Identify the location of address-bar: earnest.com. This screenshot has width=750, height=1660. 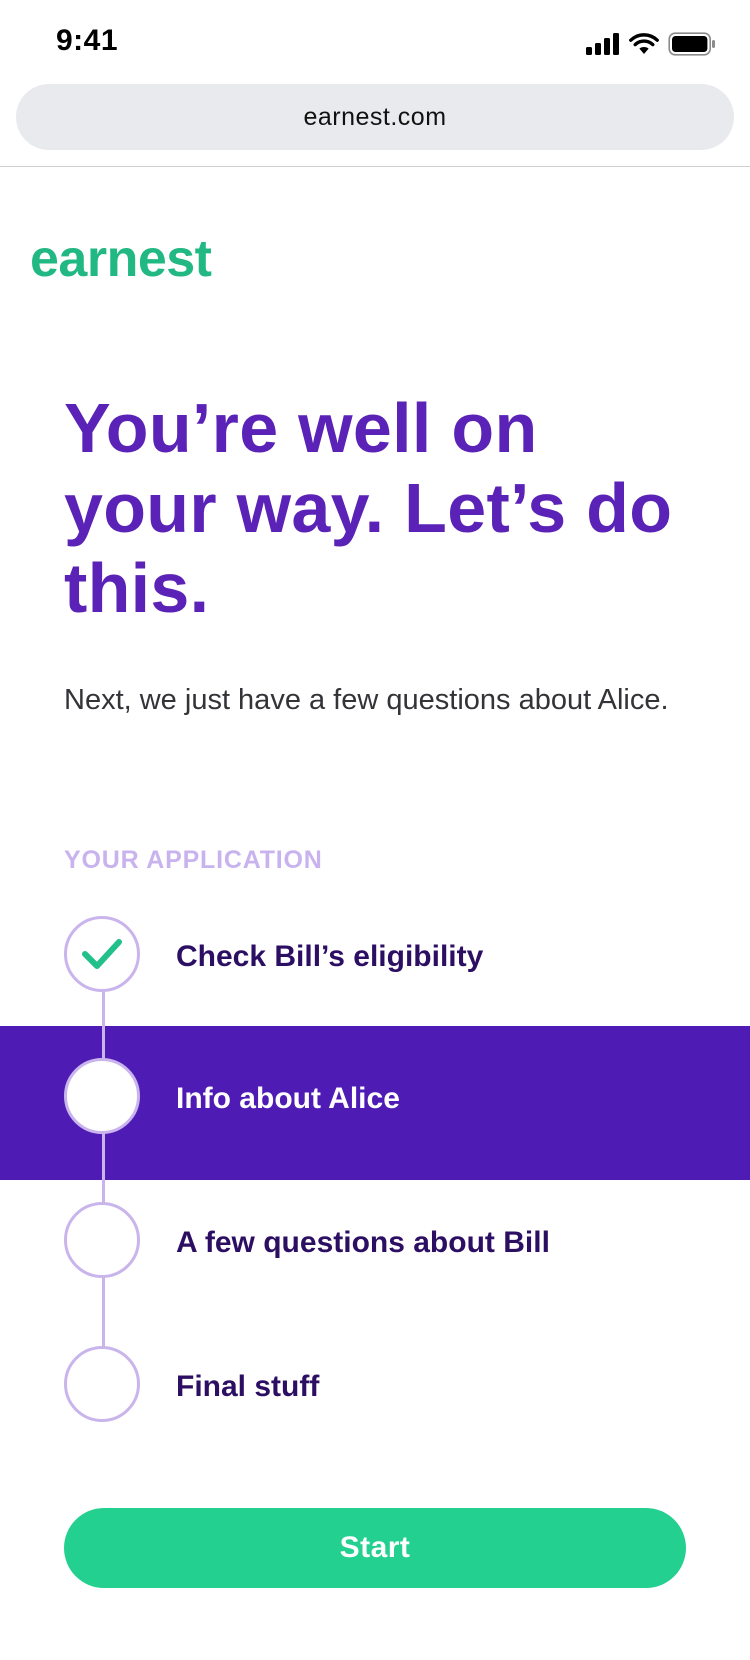
(375, 117).